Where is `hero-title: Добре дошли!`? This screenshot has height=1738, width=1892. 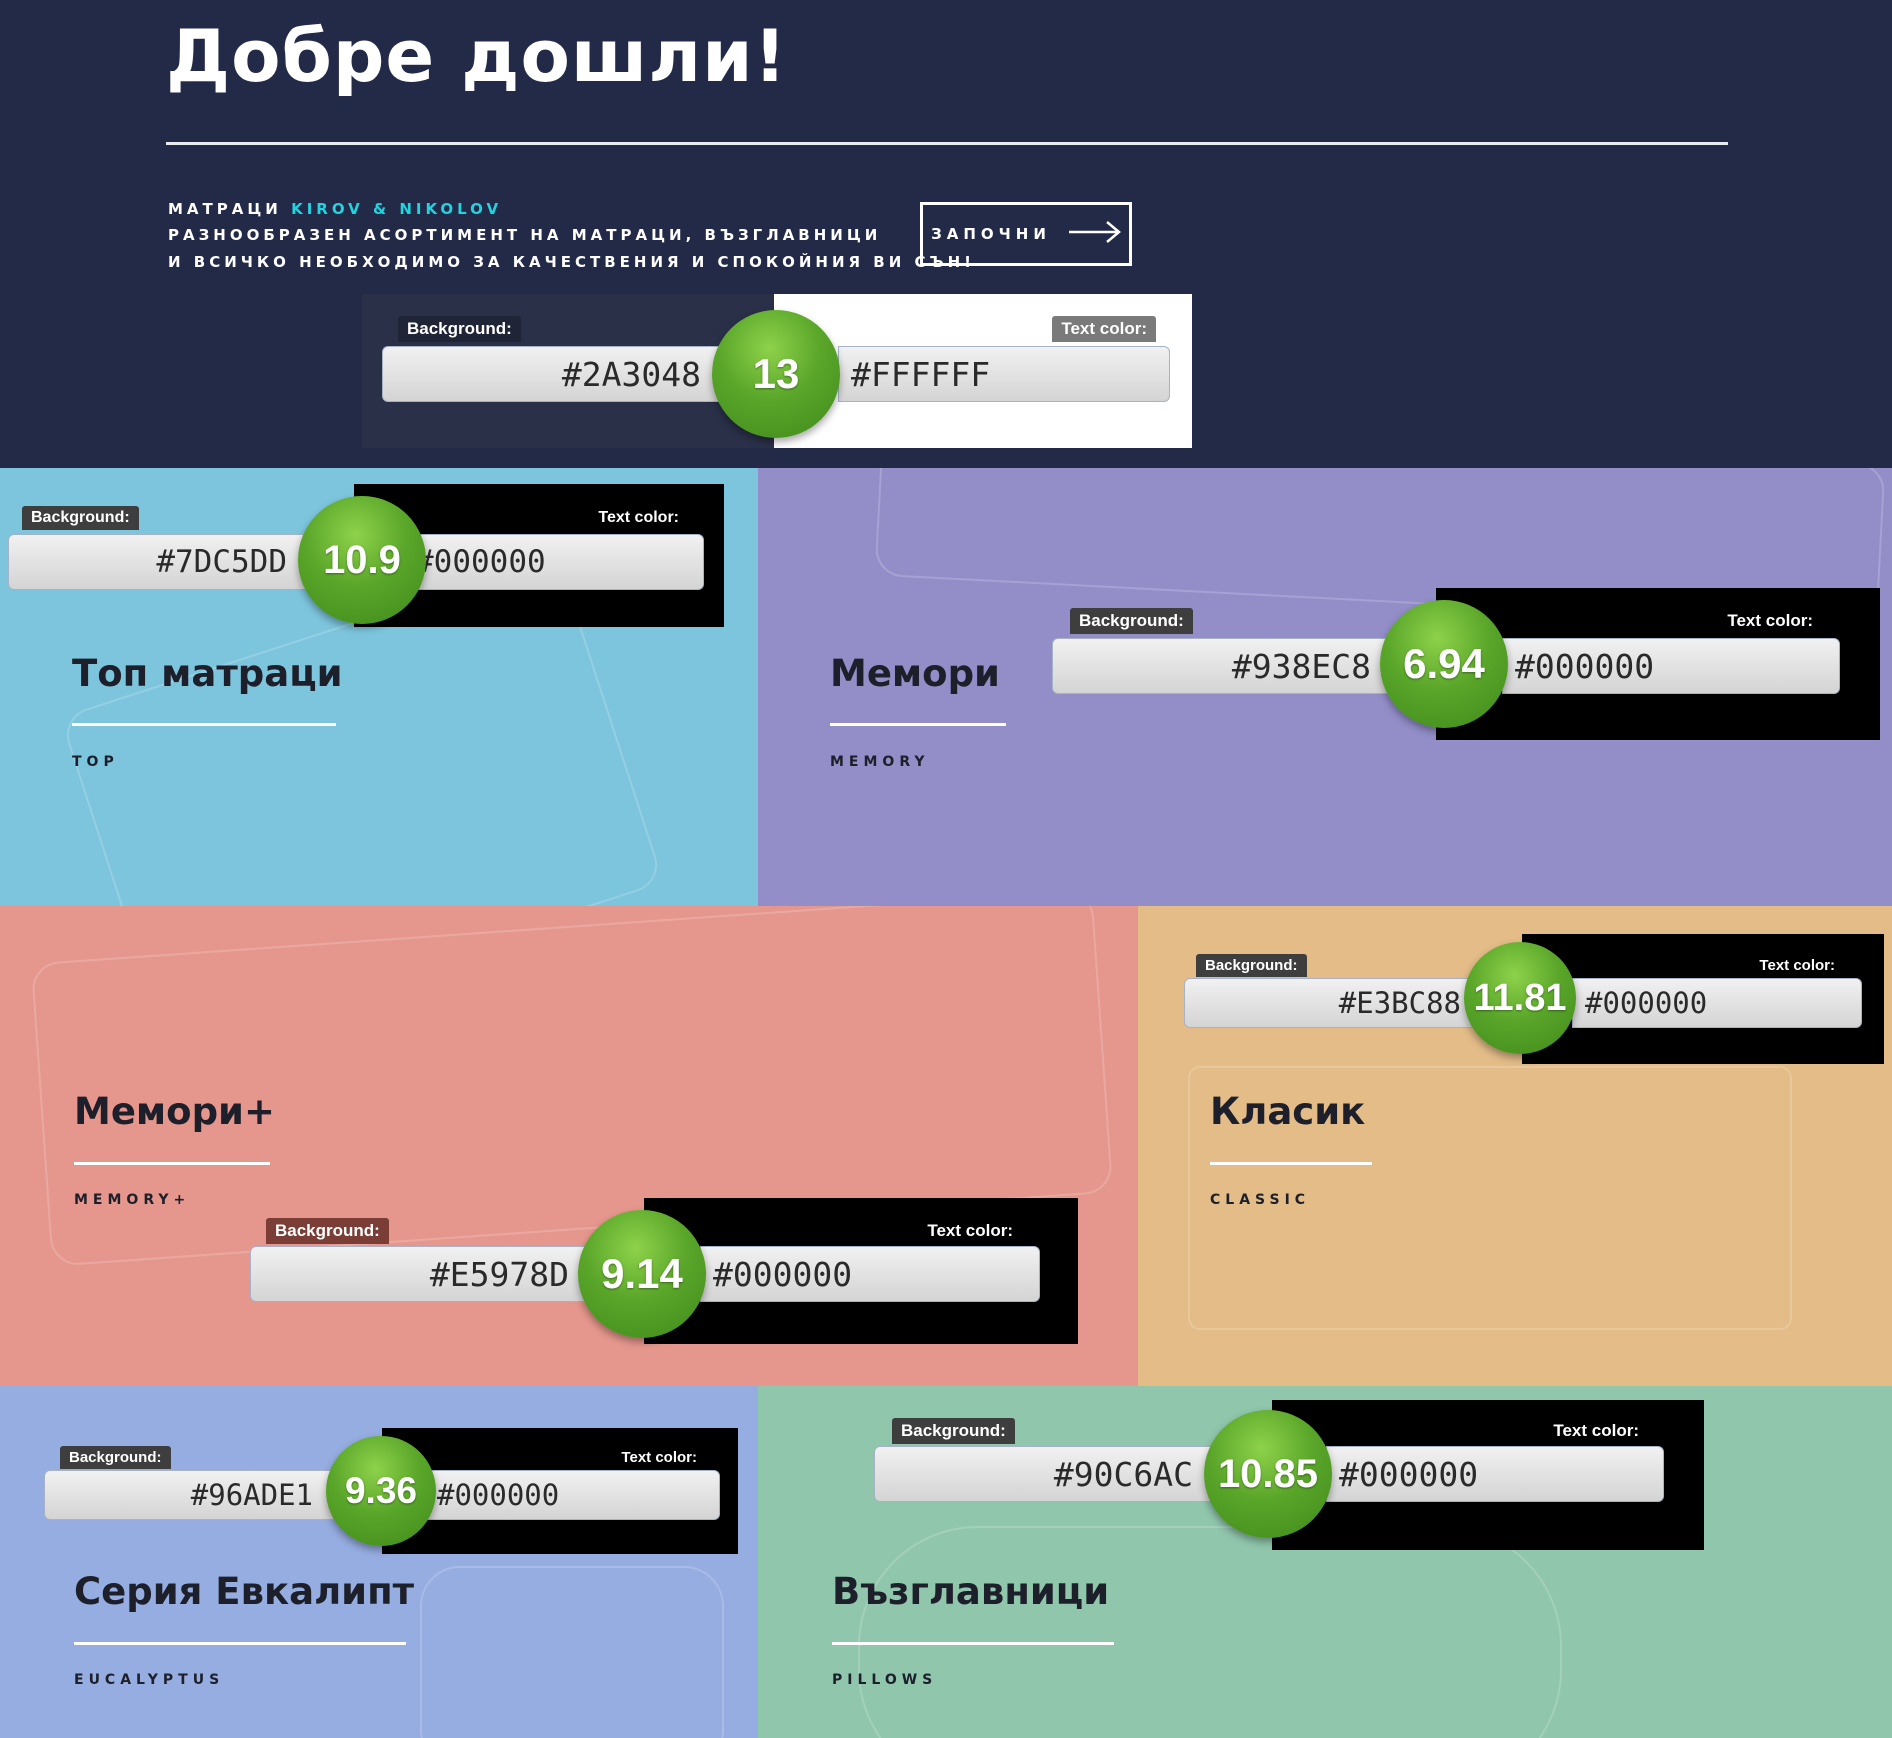
hero-title: Добре дошли! is located at coordinates (477, 56).